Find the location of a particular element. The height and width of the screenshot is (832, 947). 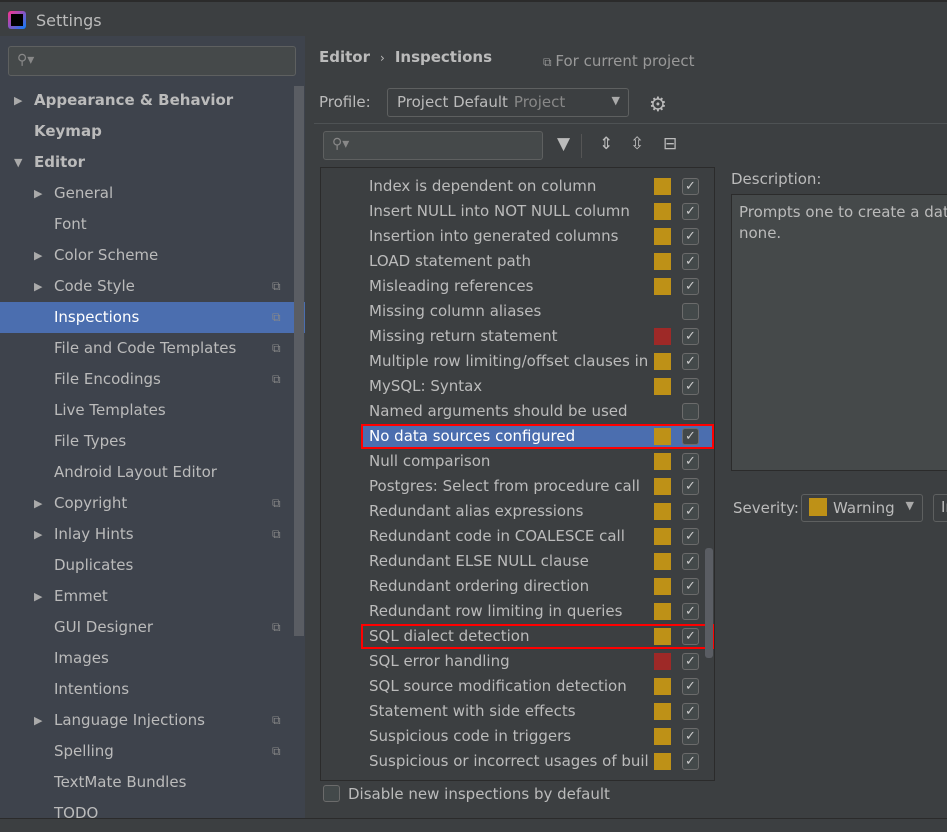

sidebar-item-copyright: ▶ Copyright ⧉ is located at coordinates (147, 503).